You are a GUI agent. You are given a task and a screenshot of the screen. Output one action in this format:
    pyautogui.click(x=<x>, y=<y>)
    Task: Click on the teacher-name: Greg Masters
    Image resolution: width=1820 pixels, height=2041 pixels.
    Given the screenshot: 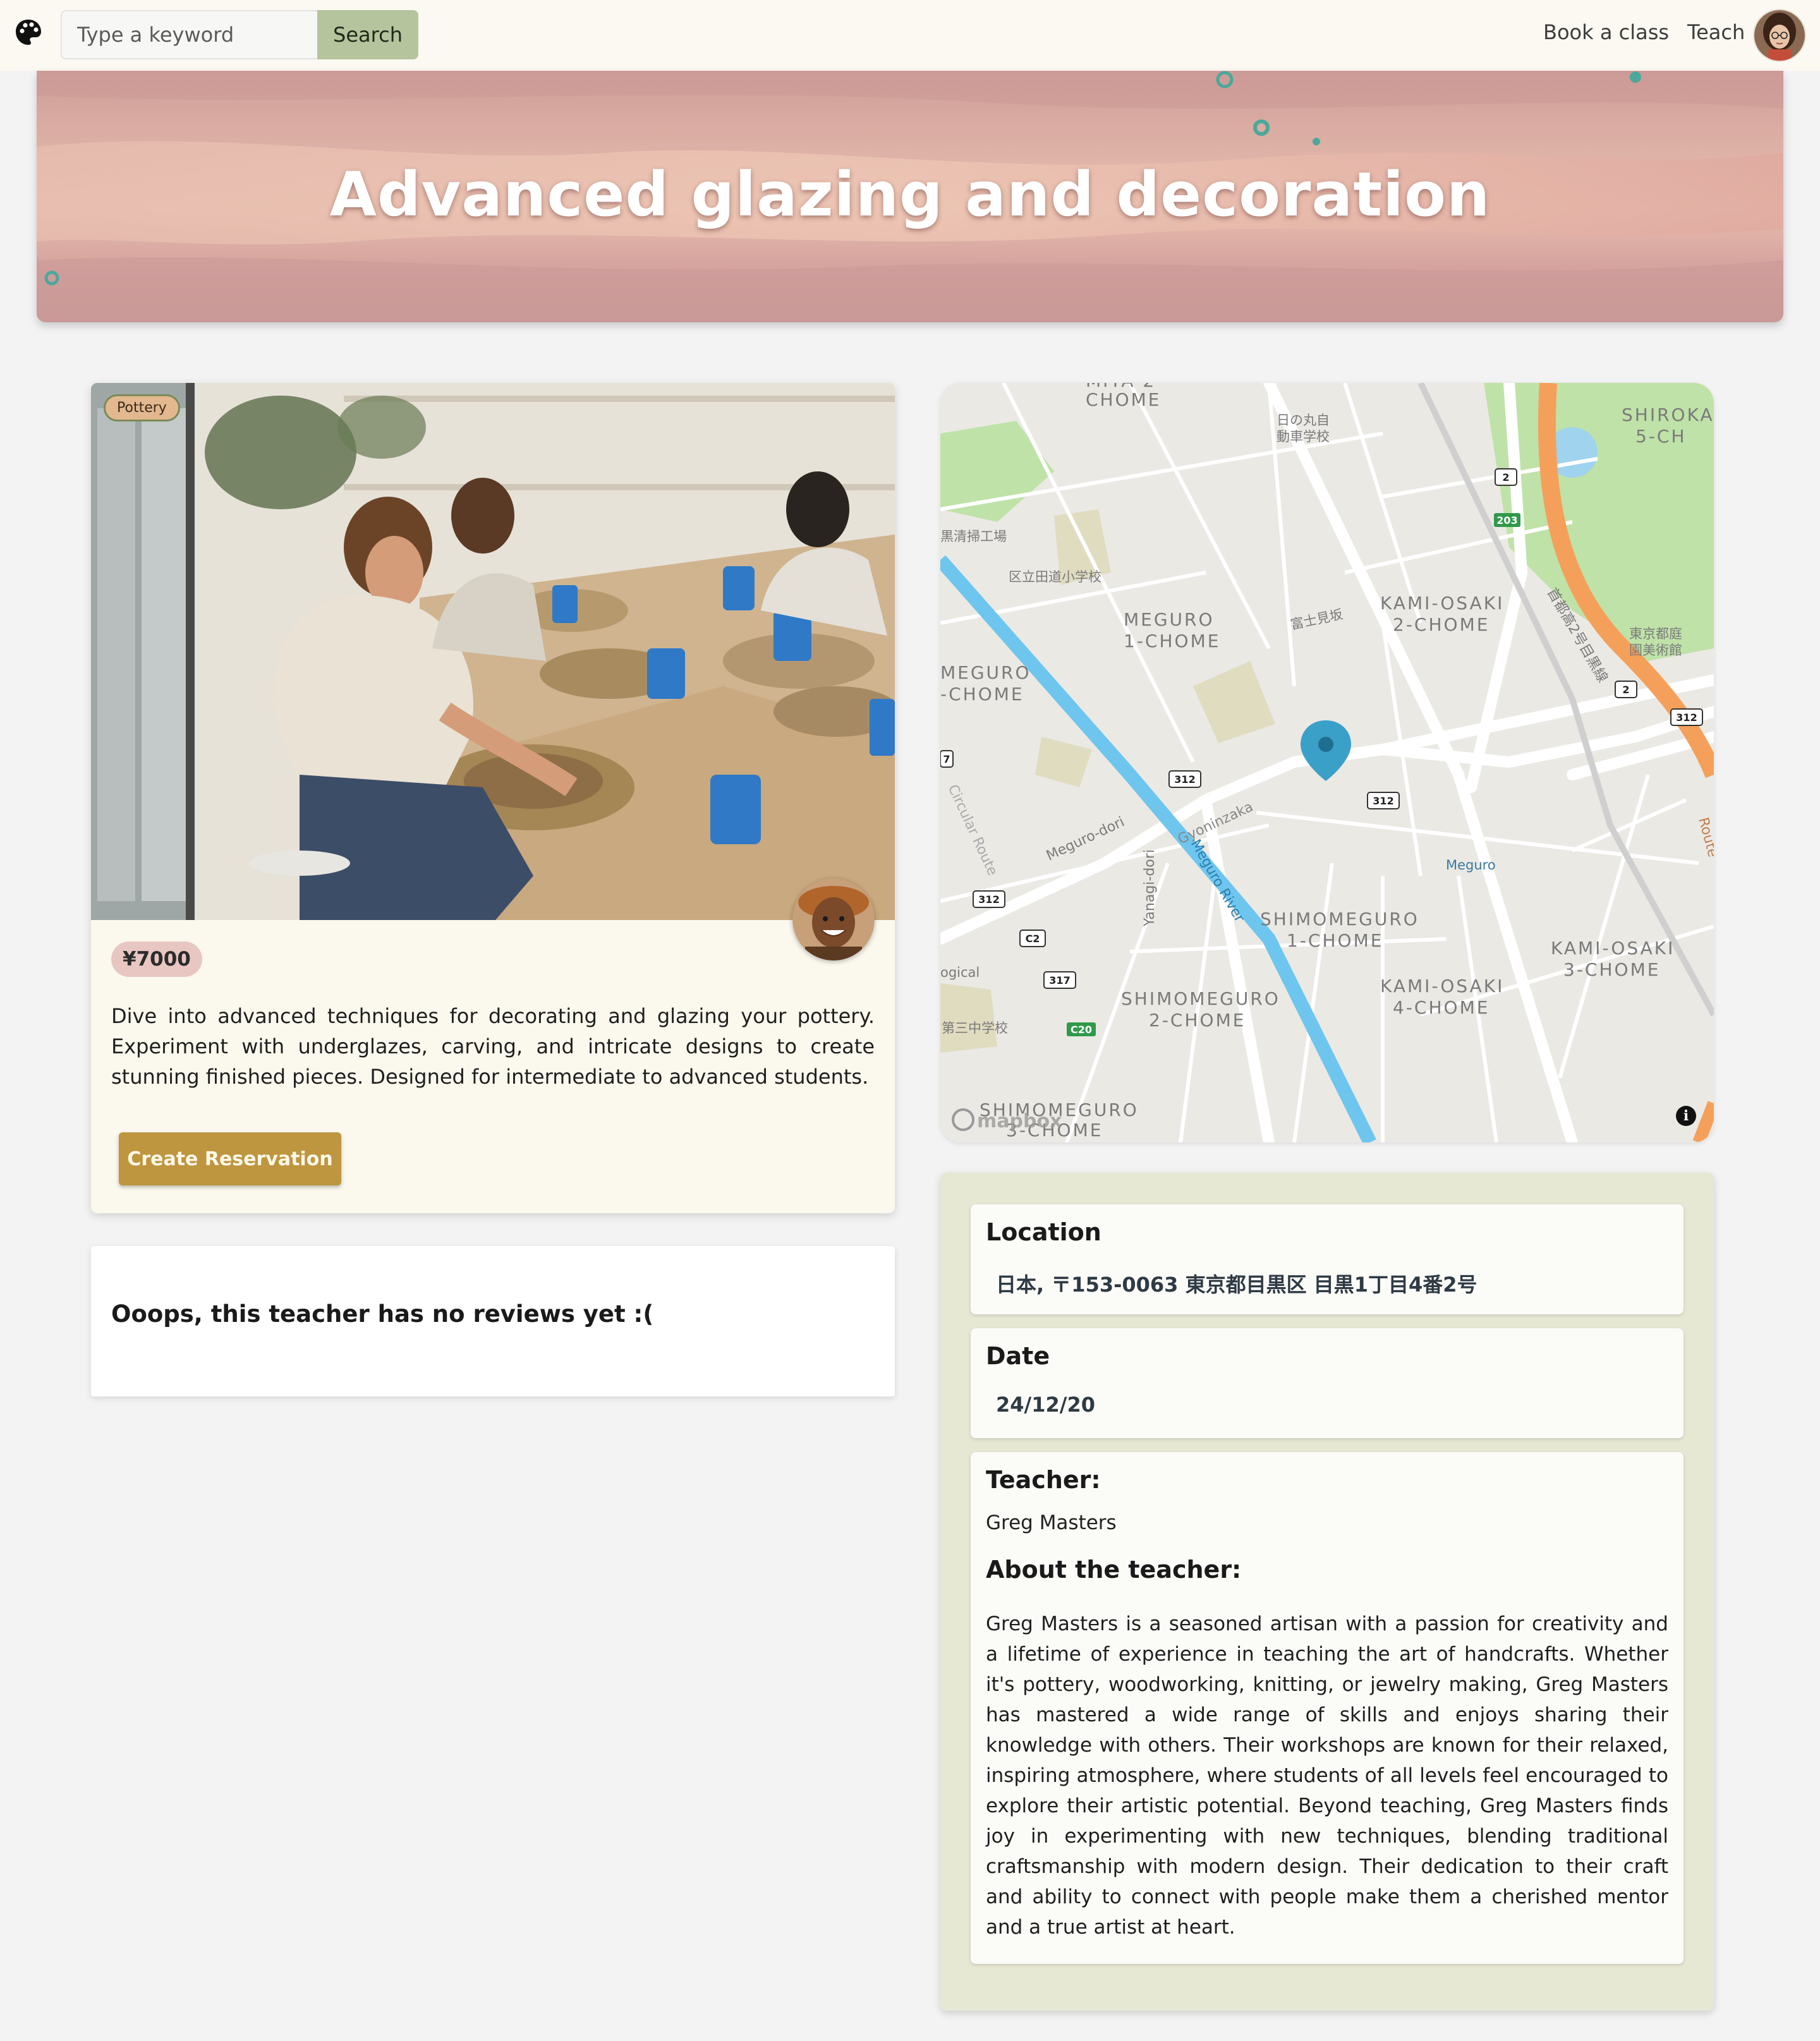 What is the action you would take?
    pyautogui.click(x=1051, y=1522)
    